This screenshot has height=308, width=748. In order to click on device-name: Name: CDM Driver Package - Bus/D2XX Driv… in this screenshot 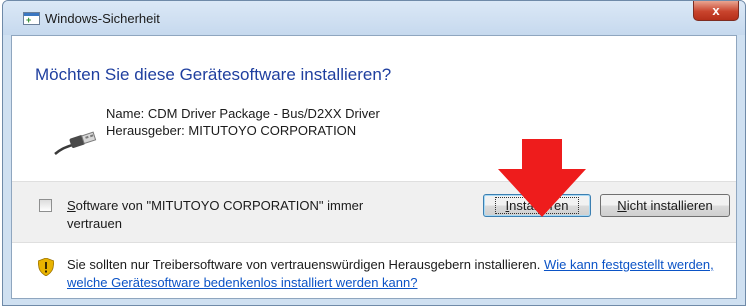, I will do `click(243, 113)`.